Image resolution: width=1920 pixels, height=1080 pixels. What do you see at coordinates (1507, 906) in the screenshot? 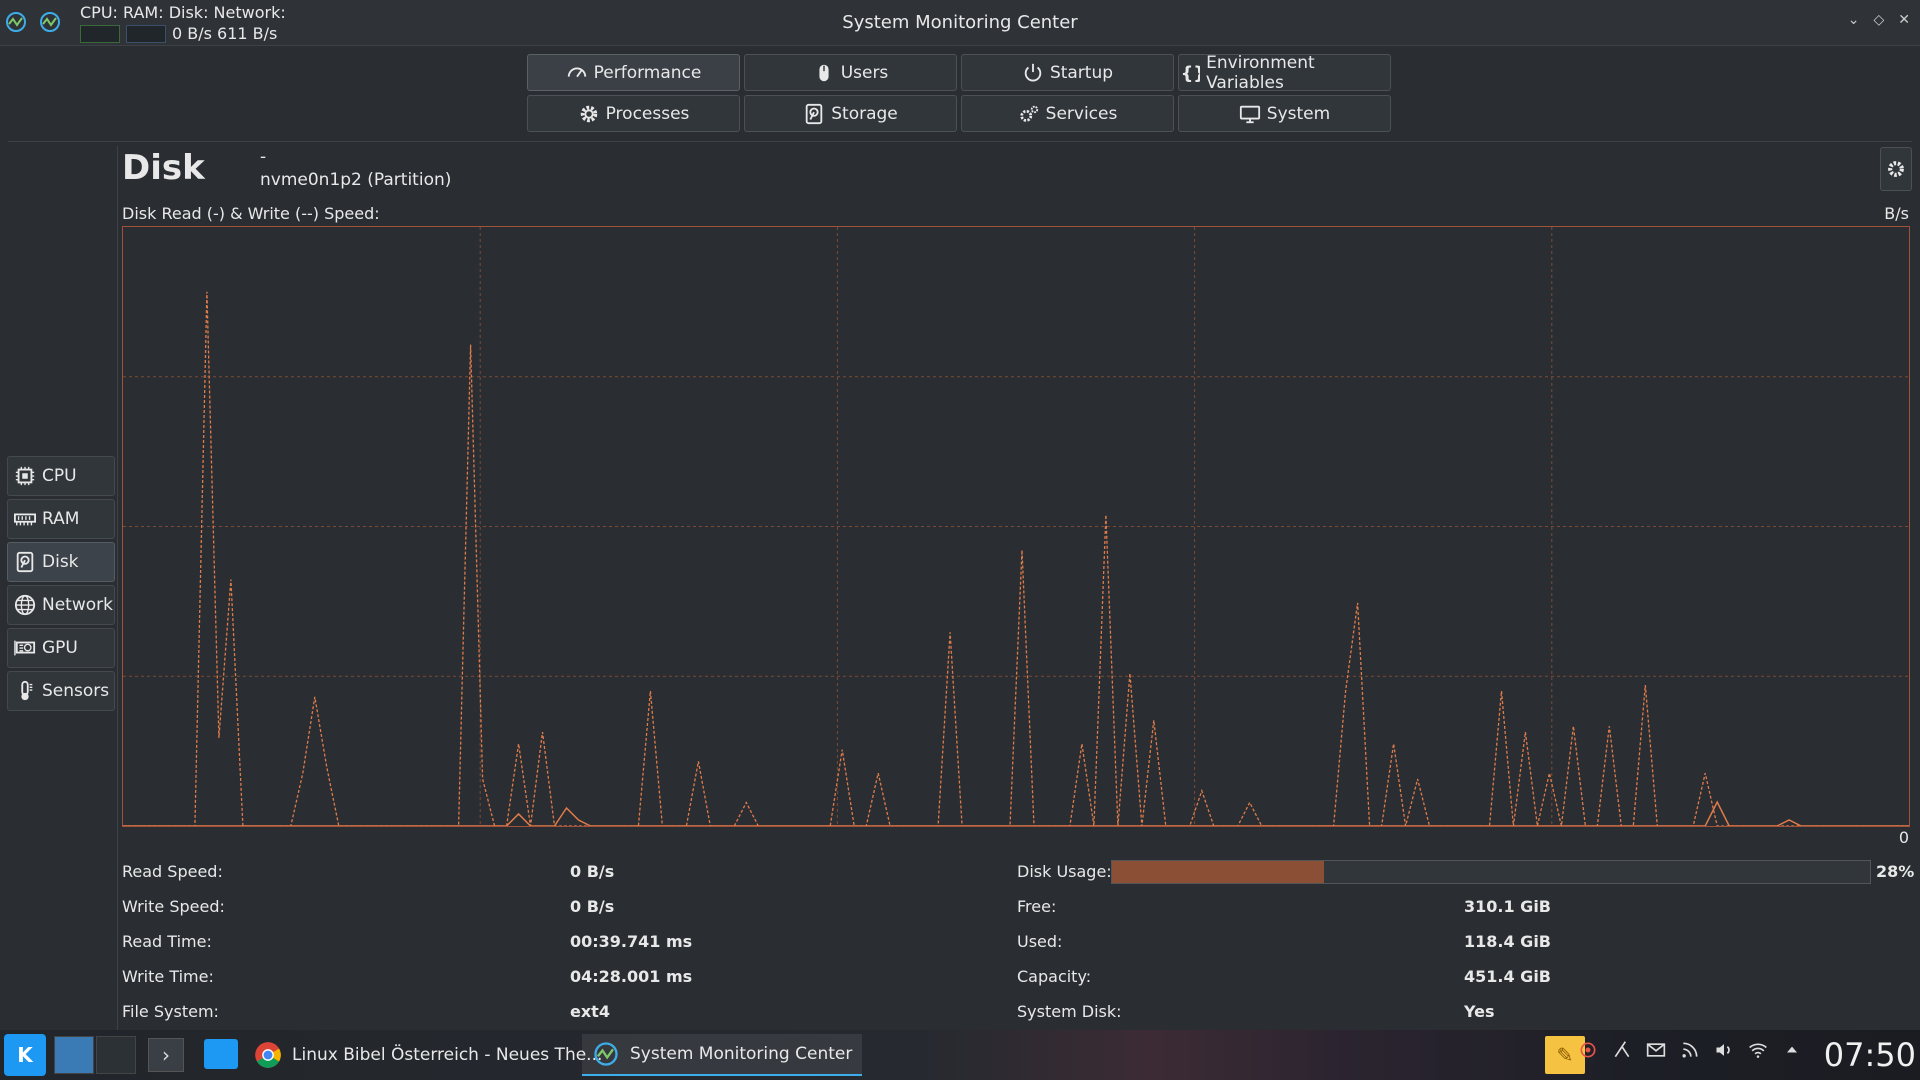
I see `free-value: 310.1 GiB` at bounding box center [1507, 906].